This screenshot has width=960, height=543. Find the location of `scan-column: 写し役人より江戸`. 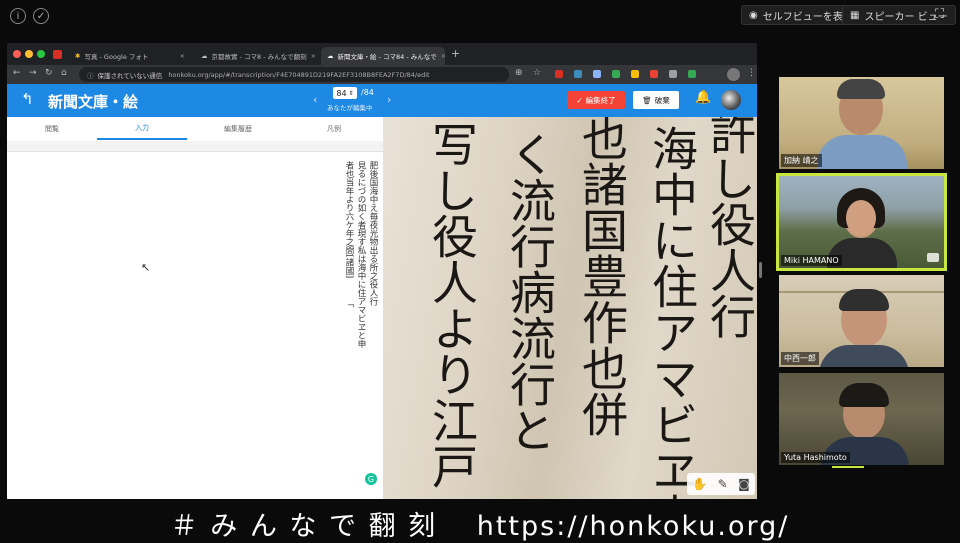

scan-column: 写し役人より江戸 is located at coordinates (452, 305).